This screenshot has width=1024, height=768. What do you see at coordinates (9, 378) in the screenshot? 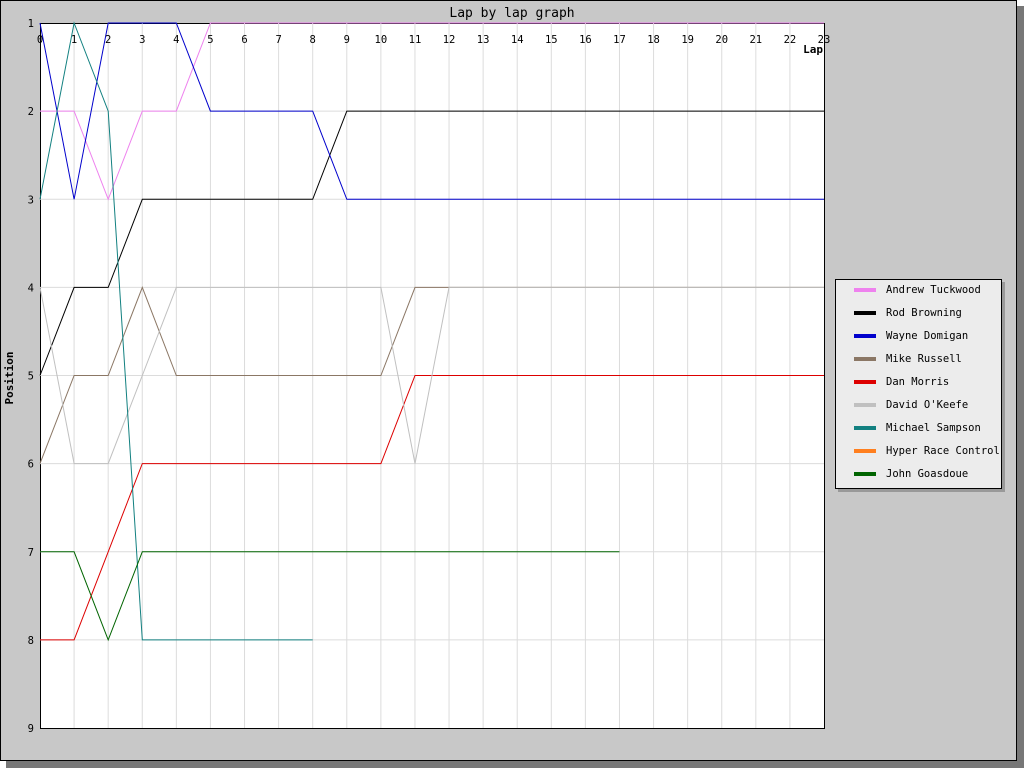
I see `y-axis-label: Position` at bounding box center [9, 378].